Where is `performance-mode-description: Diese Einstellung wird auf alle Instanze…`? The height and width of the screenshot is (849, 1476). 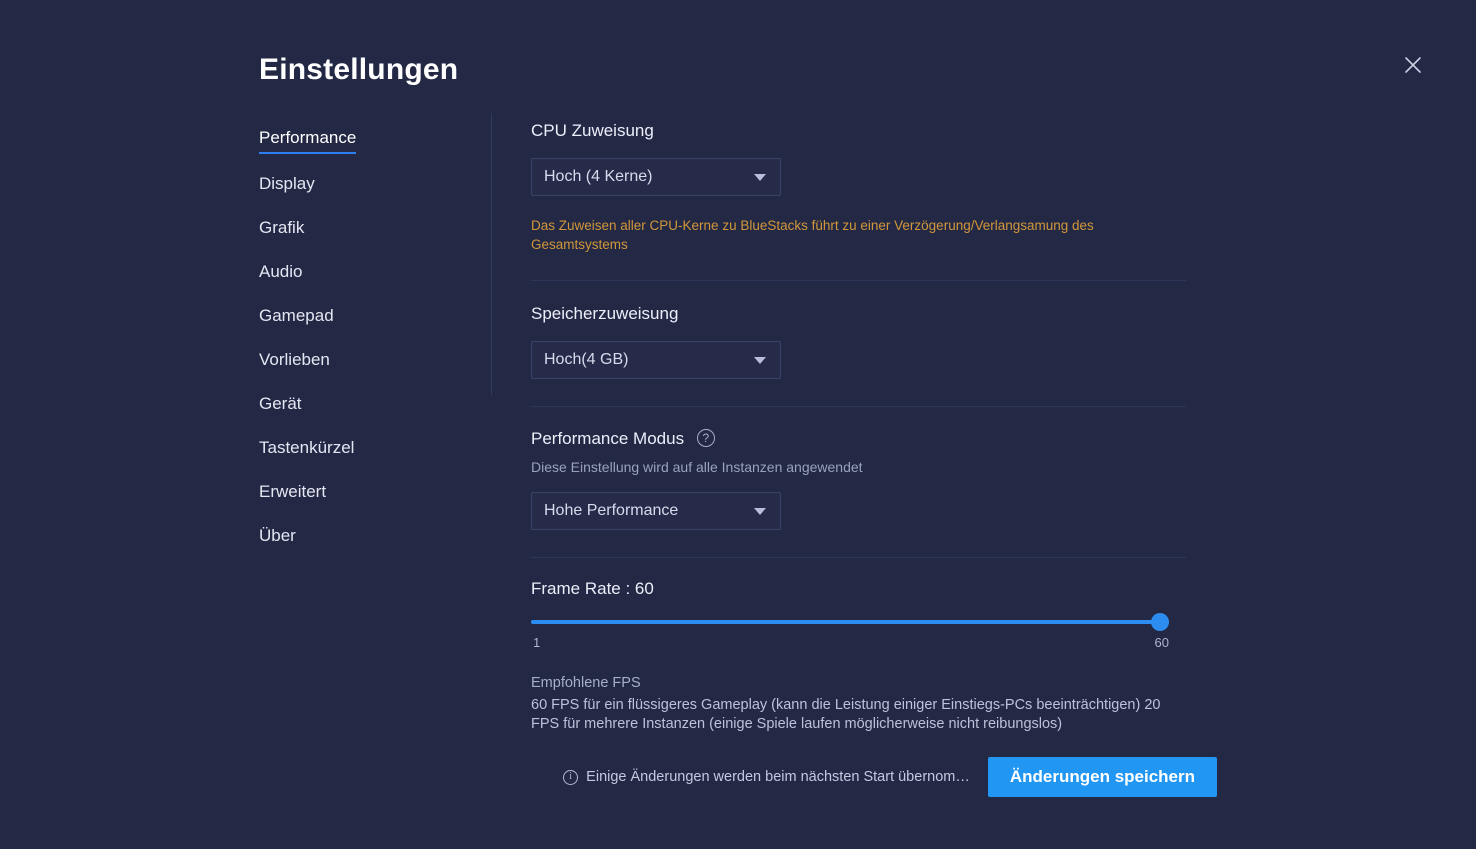
performance-mode-description: Diese Einstellung wird auf alle Instanze… is located at coordinates (697, 467).